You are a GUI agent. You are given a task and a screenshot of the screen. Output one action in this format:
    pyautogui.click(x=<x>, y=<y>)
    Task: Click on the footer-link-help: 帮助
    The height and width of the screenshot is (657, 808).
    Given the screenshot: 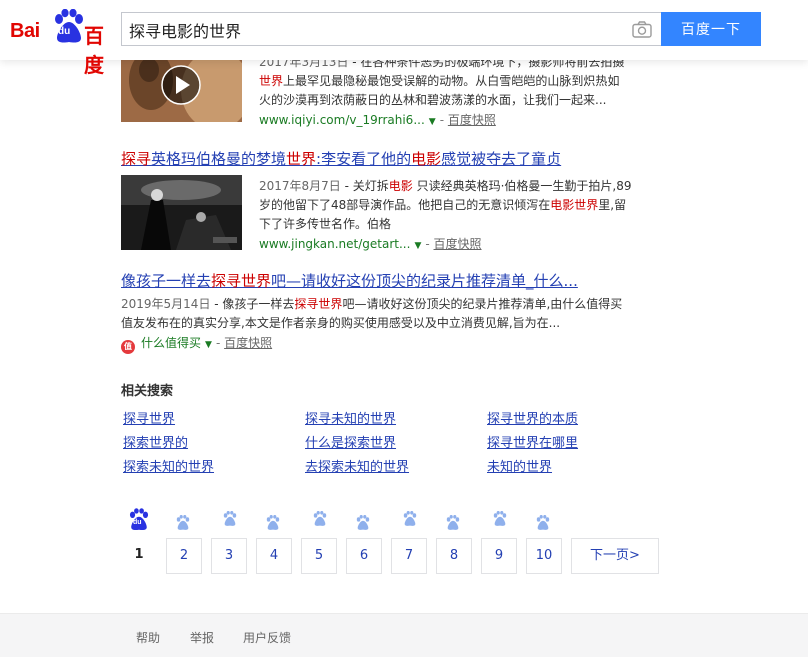 What is the action you would take?
    pyautogui.click(x=148, y=637)
    